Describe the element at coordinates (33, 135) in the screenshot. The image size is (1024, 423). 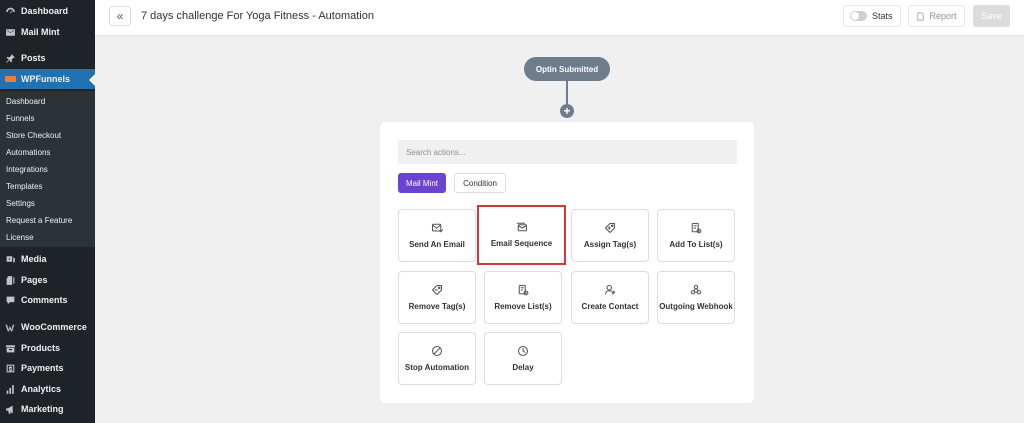
I see `submenu-item-store-checkout: Store Checkout` at that location.